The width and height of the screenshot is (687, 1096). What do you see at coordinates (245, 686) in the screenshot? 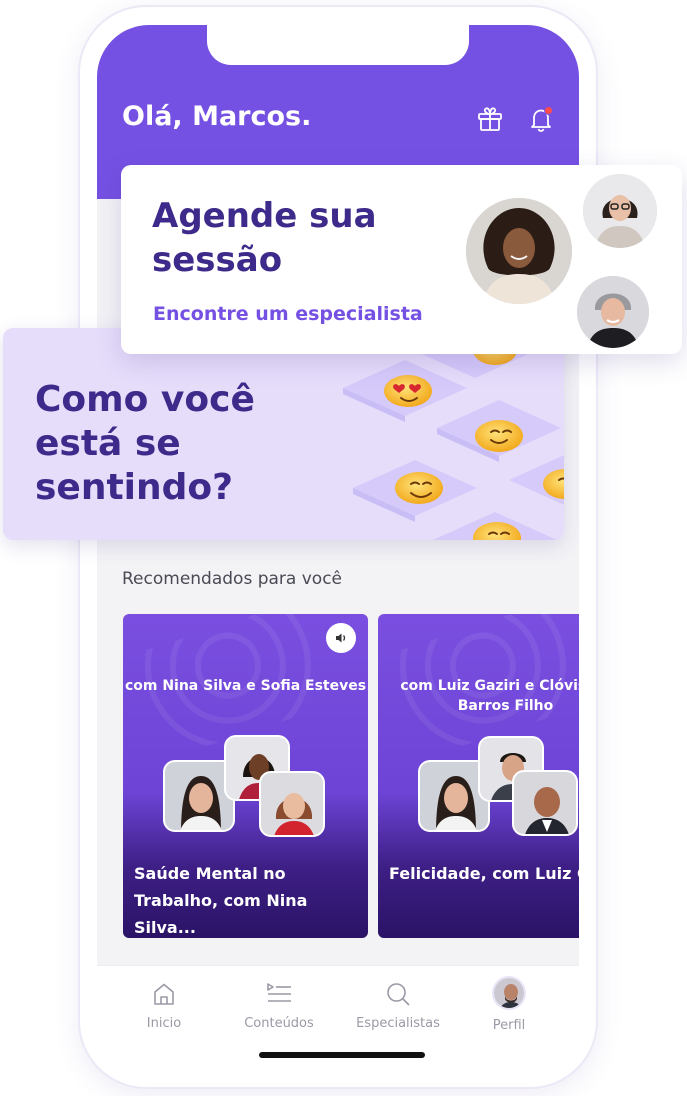
I see `card-hosts: com Nina Silva e Sofia Esteves` at bounding box center [245, 686].